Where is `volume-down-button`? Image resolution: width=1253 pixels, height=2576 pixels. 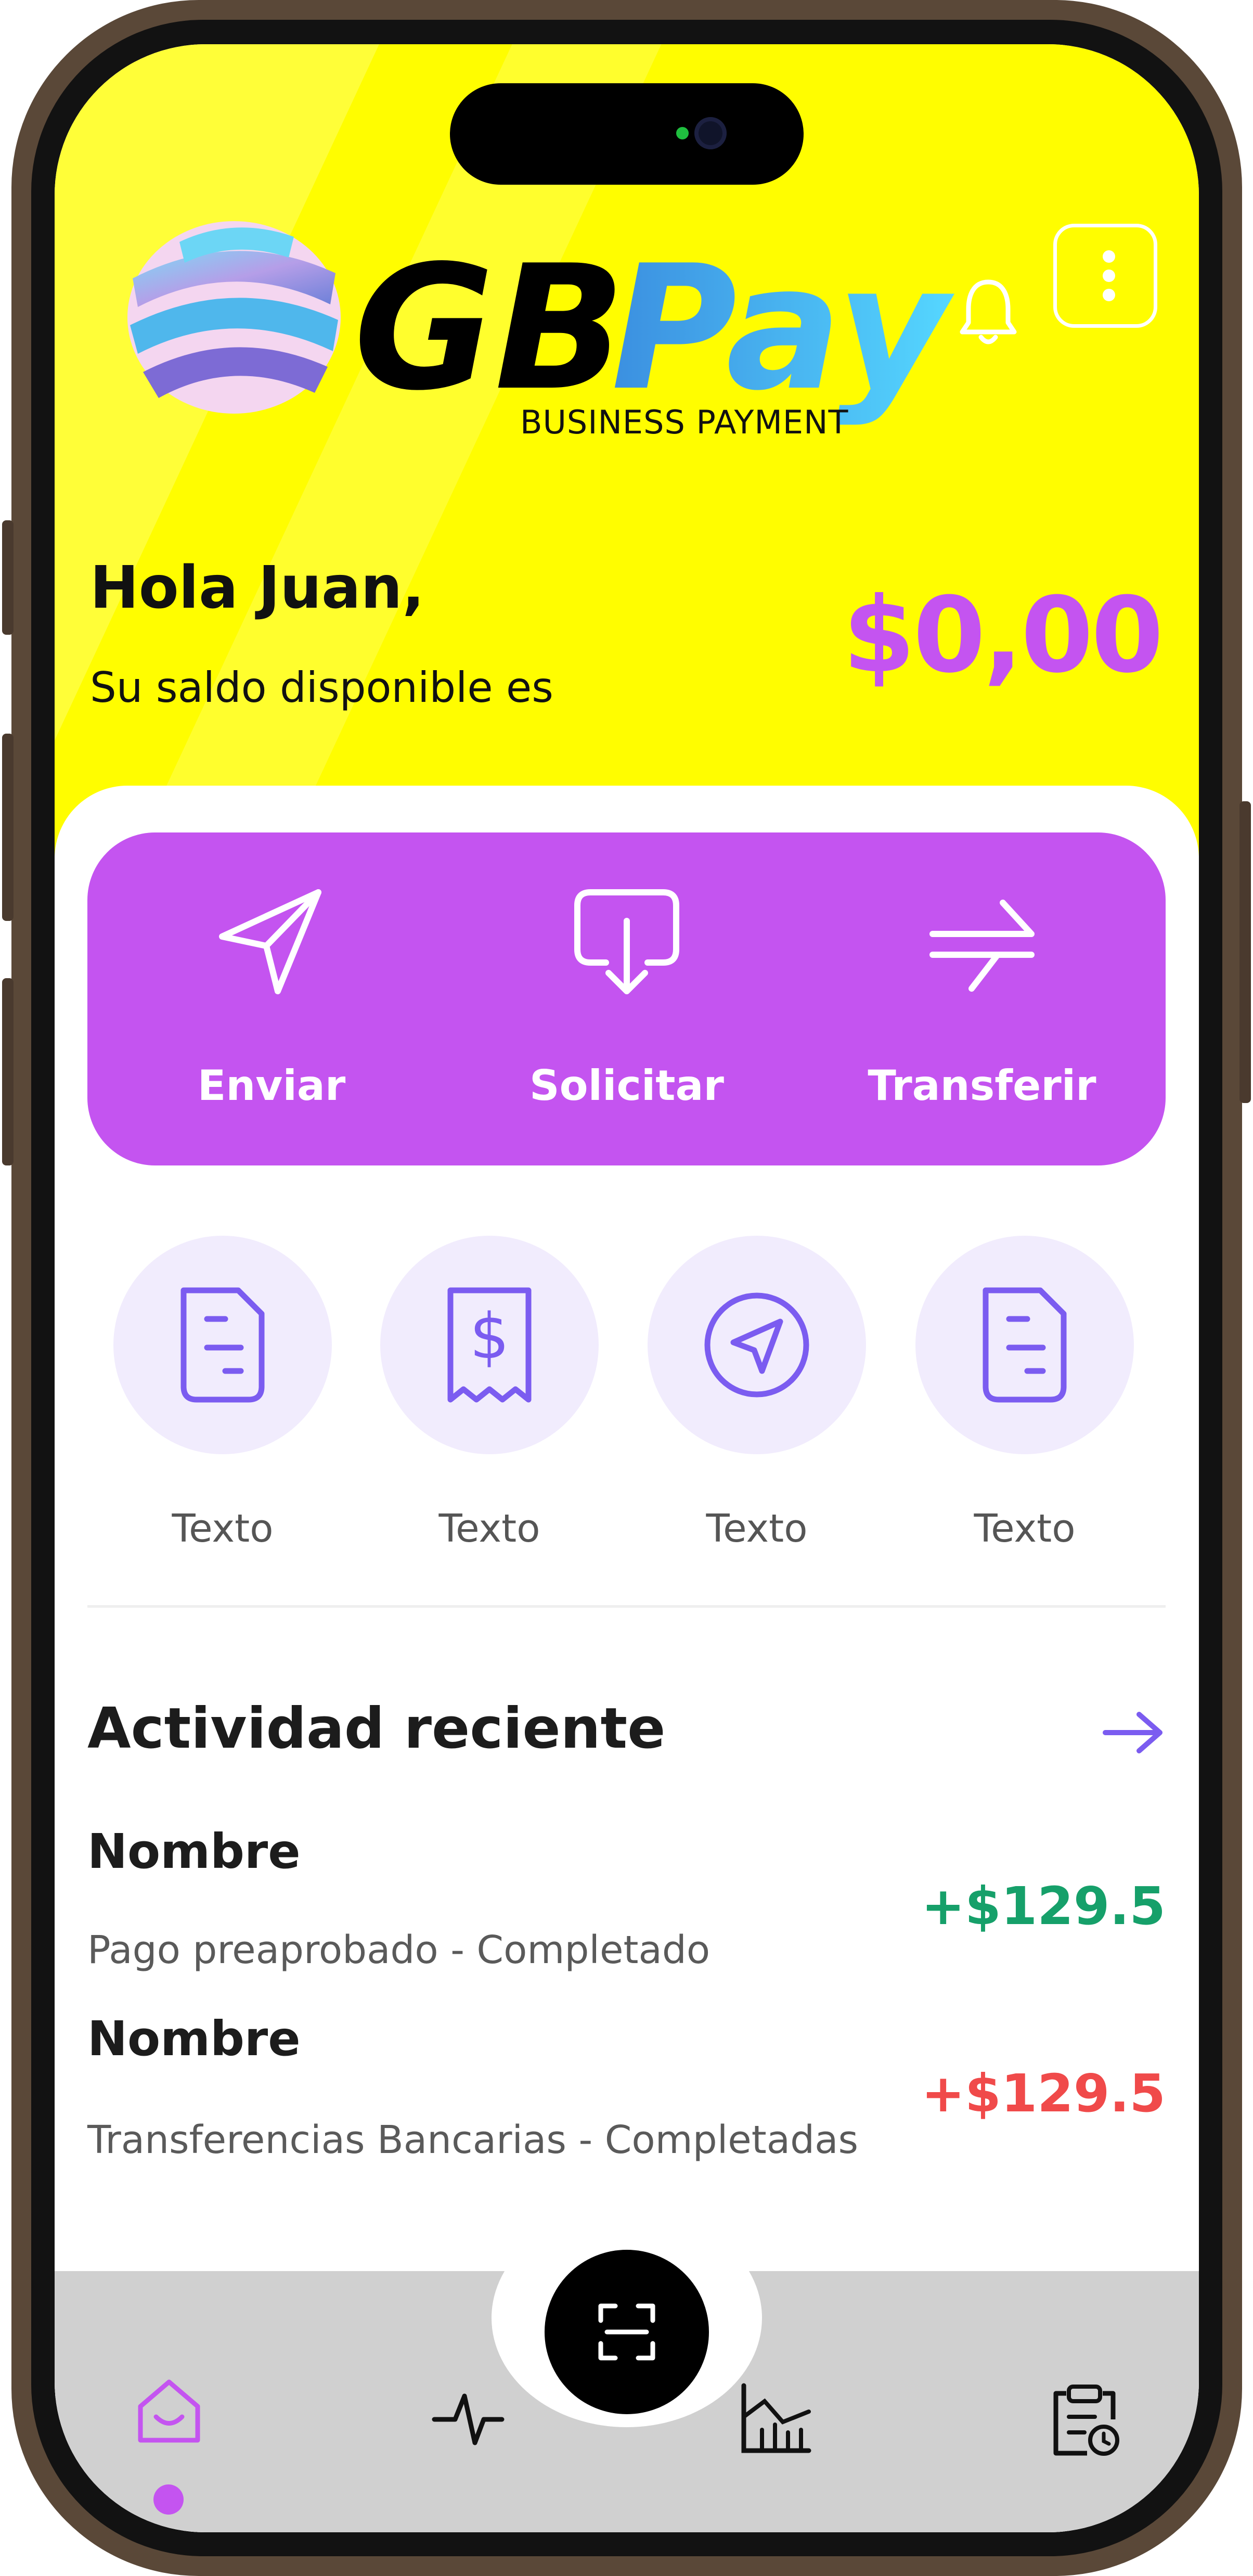
volume-down-button is located at coordinates (8, 1072).